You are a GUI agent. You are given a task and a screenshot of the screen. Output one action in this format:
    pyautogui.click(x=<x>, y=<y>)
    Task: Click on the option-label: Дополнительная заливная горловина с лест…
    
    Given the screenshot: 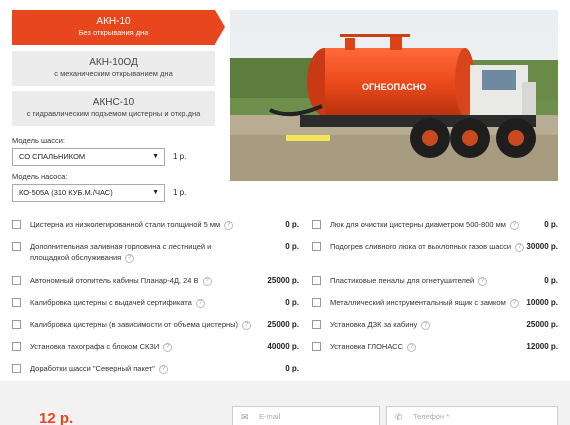 What is the action you would take?
    pyautogui.click(x=121, y=252)
    